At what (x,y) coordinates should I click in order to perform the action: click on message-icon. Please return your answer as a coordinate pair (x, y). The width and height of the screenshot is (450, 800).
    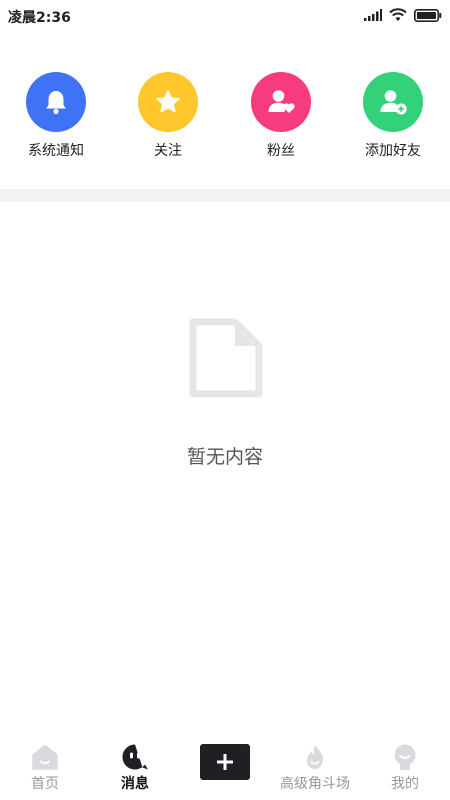
    Looking at the image, I should click on (135, 757).